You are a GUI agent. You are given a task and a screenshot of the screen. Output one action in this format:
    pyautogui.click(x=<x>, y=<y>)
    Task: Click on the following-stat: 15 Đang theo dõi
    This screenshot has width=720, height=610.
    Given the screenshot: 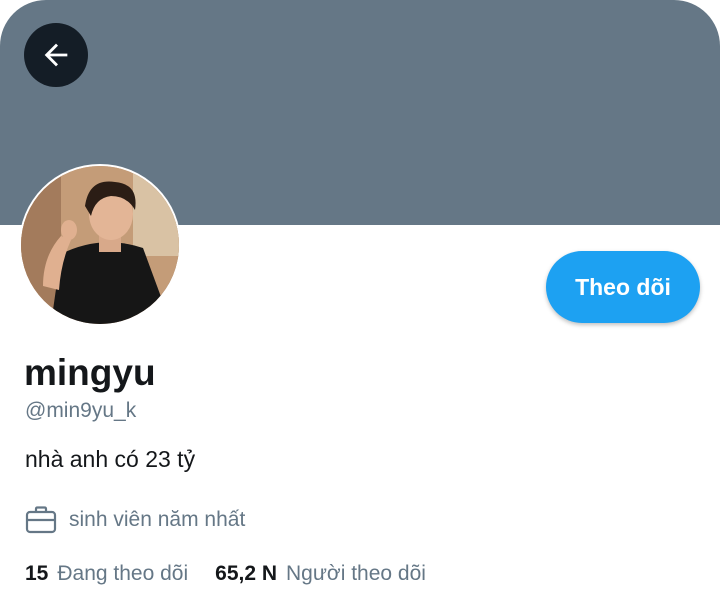 What is the action you would take?
    pyautogui.click(x=106, y=574)
    